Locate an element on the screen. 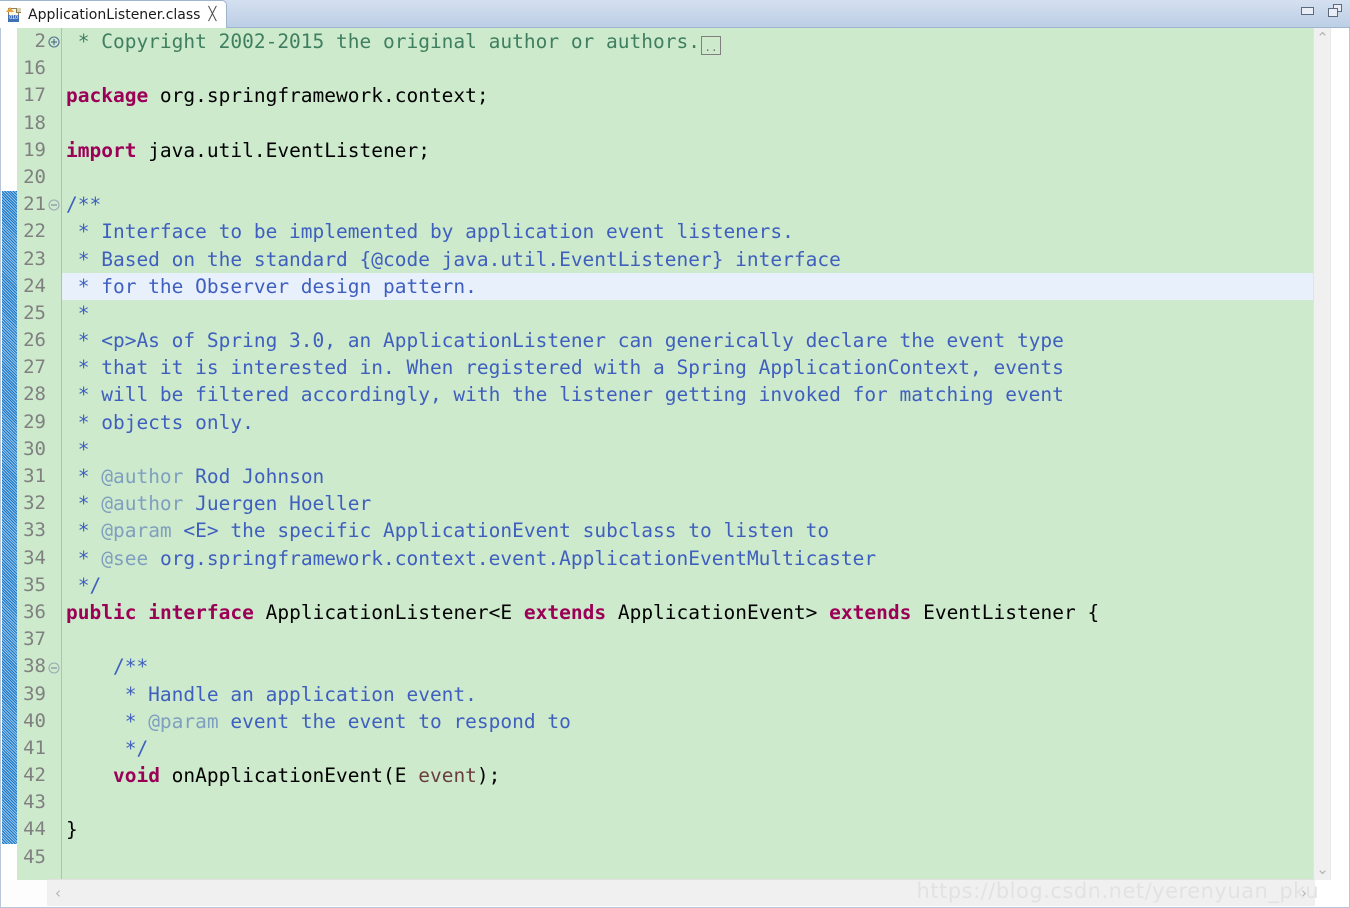 This screenshot has height=908, width=1350. code-token: EventListener { is located at coordinates (1005, 612).